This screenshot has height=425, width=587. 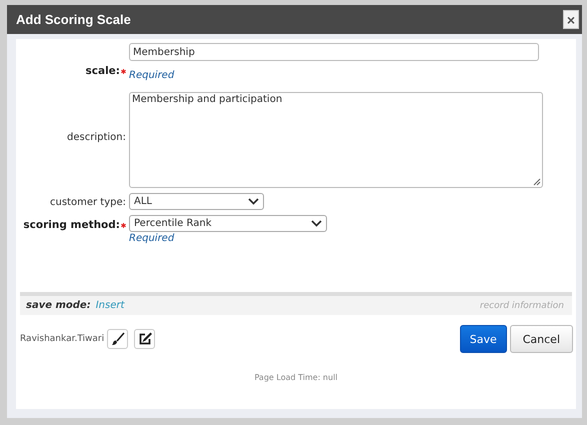 What do you see at coordinates (571, 19) in the screenshot?
I see `close-button: ×` at bounding box center [571, 19].